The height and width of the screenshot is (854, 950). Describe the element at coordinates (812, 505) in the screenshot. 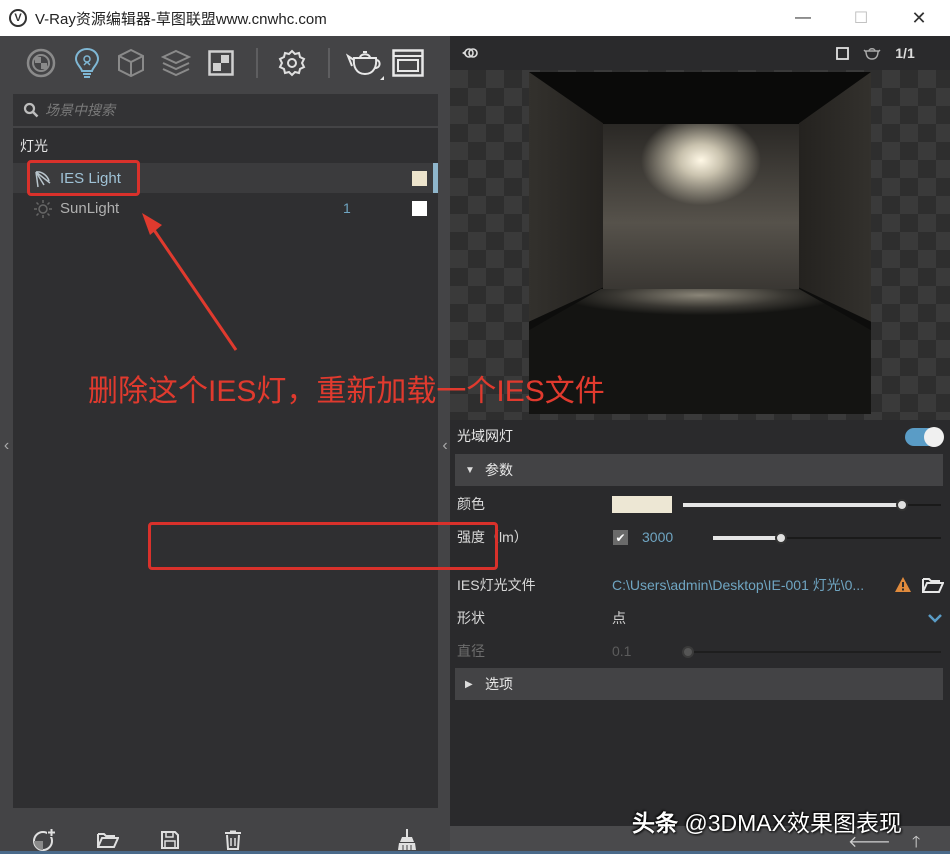

I see `color-multiplier-slider` at that location.